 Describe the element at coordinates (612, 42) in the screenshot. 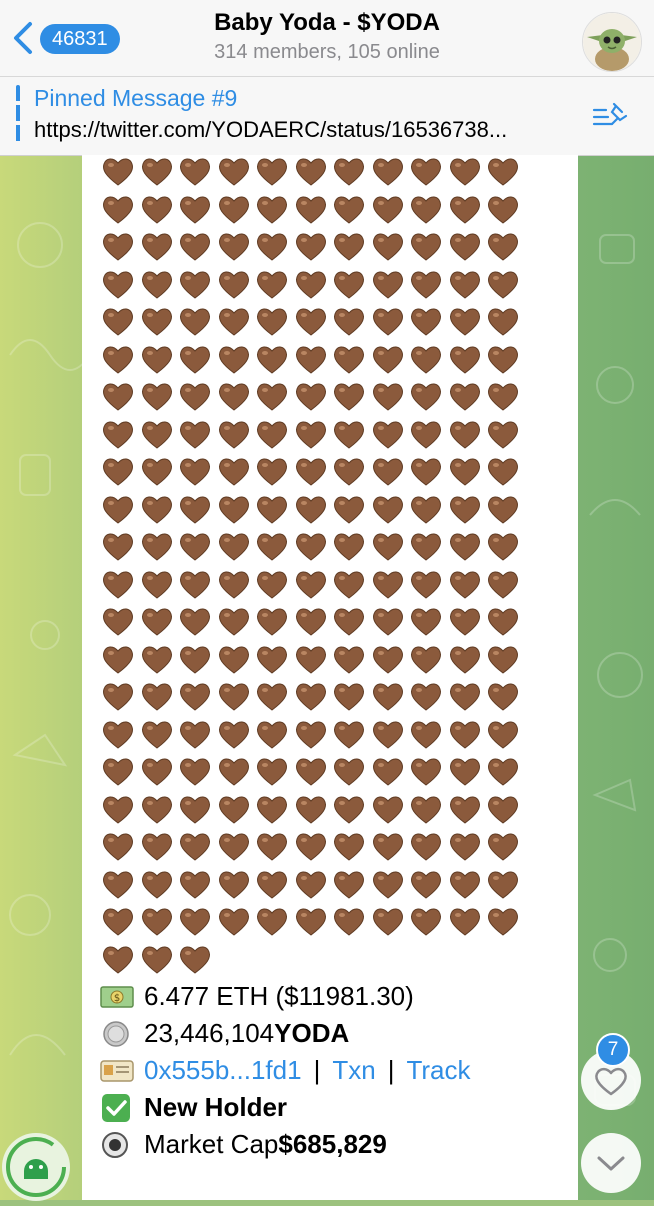

I see `group-avatar` at that location.